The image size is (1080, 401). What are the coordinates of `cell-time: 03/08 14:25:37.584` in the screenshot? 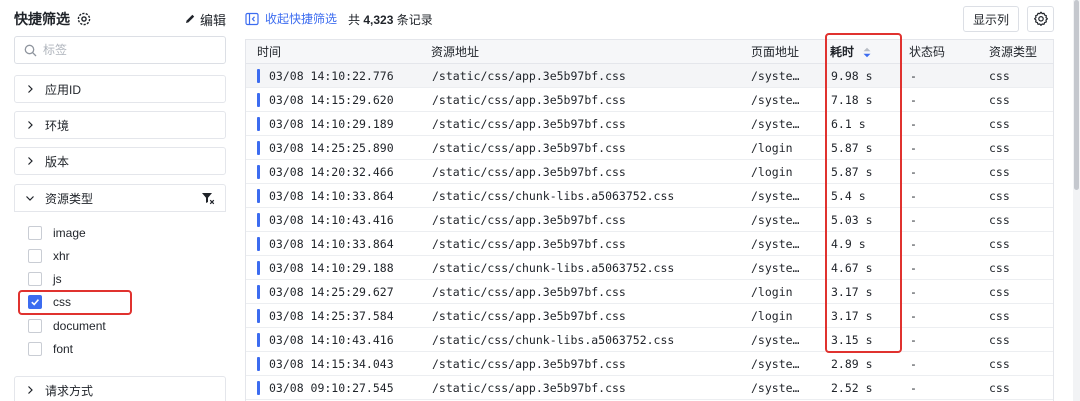 It's located at (331, 316).